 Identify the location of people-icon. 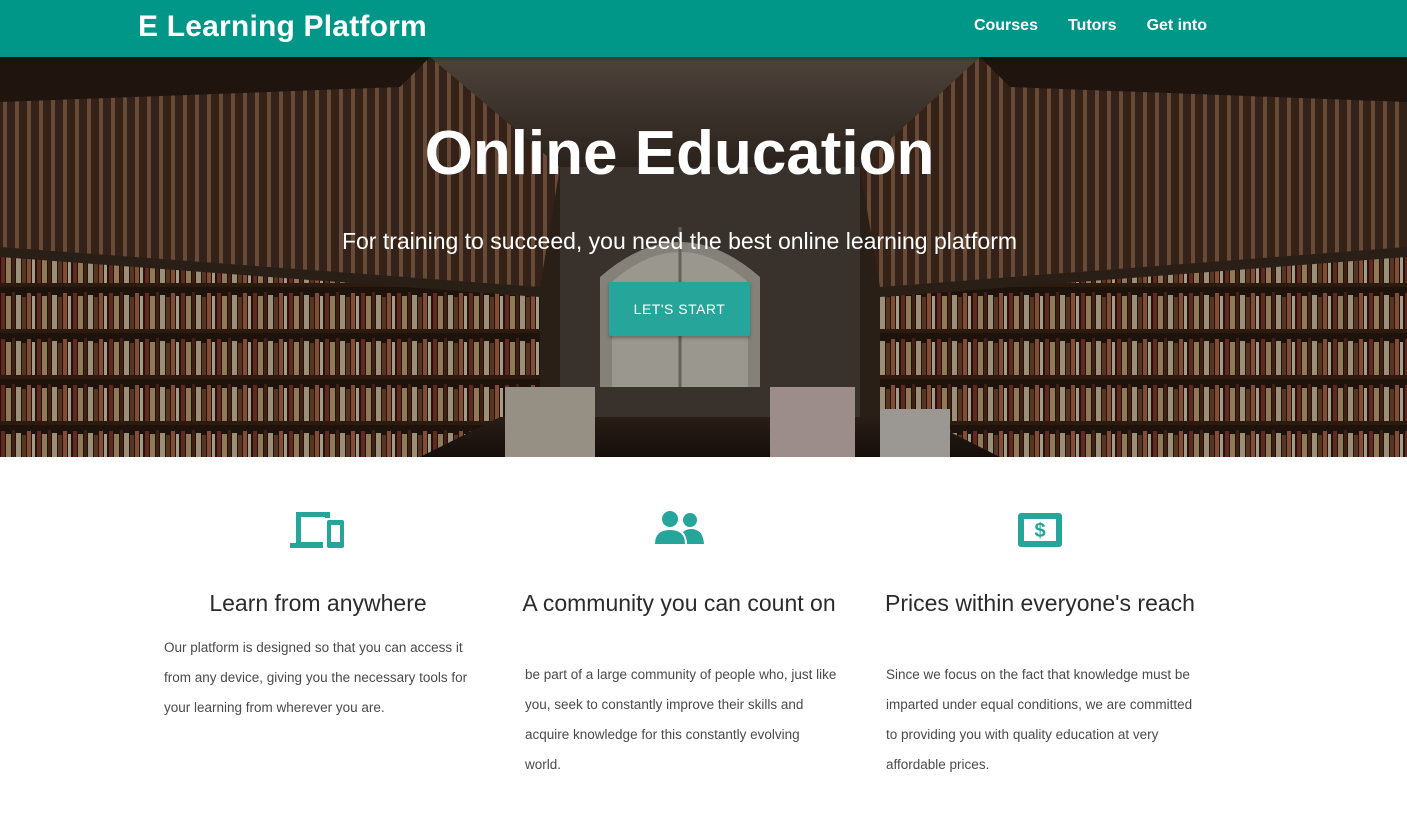
(679, 535).